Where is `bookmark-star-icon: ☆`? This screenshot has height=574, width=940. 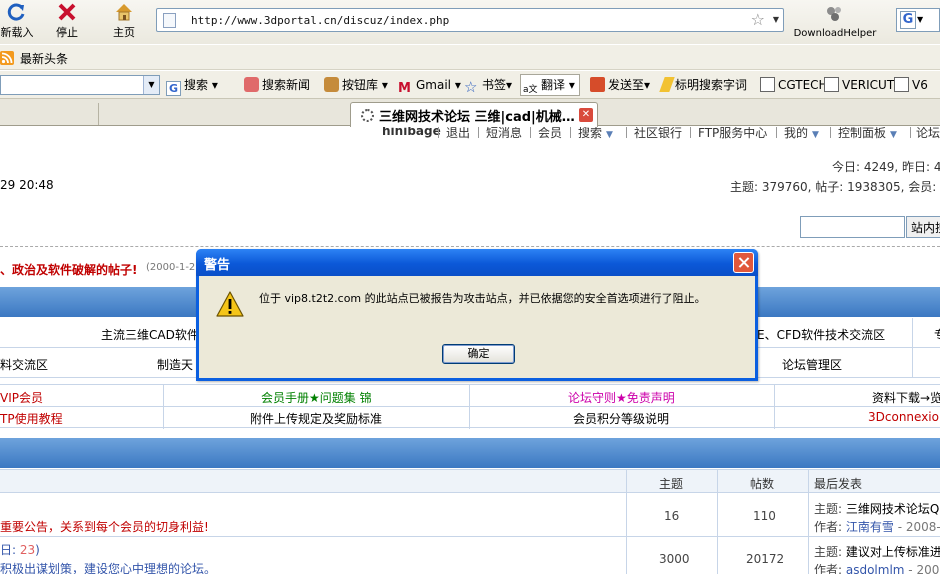
bookmark-star-icon: ☆ is located at coordinates (758, 19).